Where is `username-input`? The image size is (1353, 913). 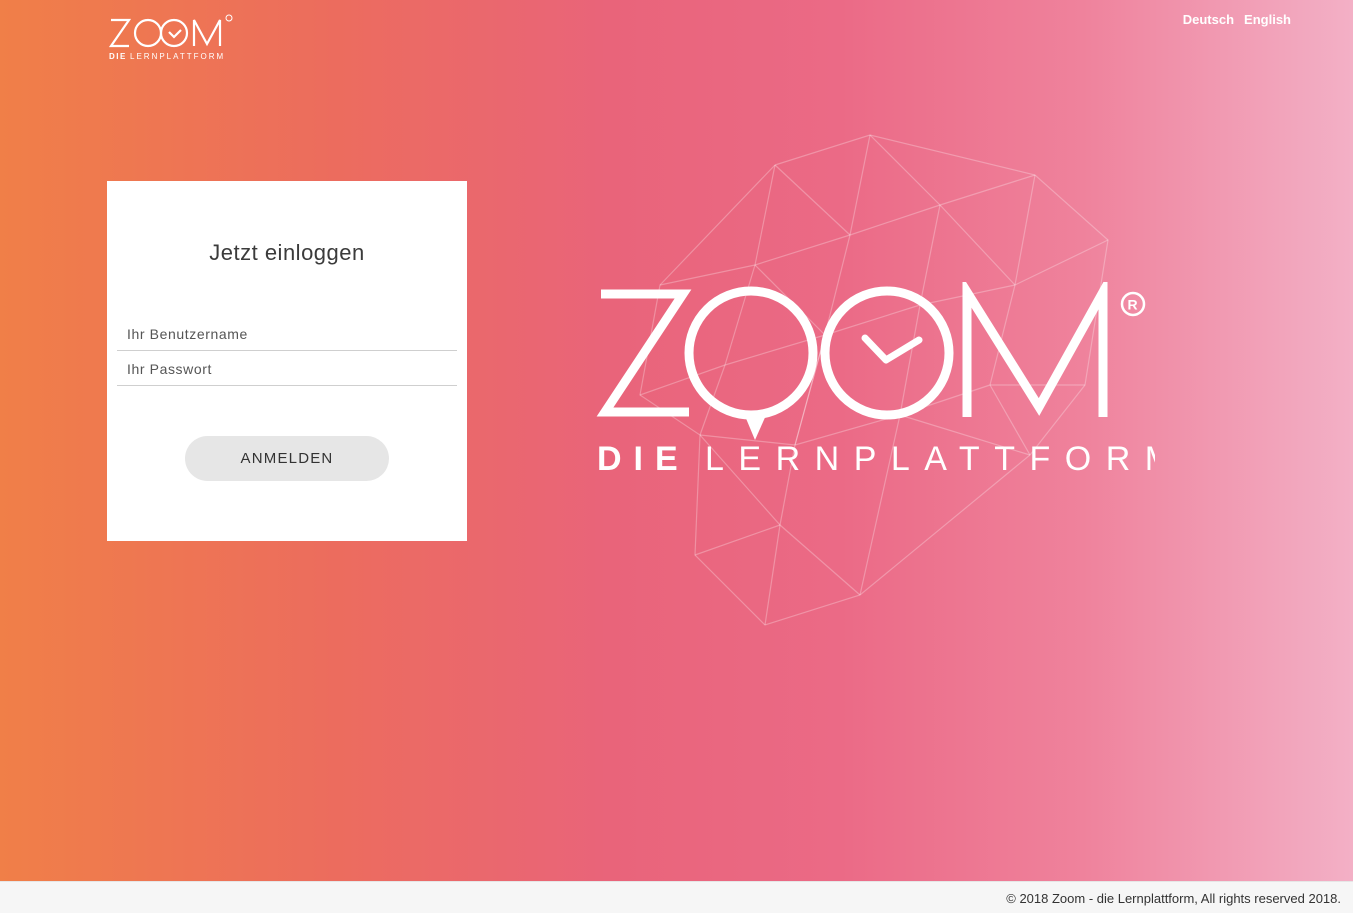 username-input is located at coordinates (287, 334).